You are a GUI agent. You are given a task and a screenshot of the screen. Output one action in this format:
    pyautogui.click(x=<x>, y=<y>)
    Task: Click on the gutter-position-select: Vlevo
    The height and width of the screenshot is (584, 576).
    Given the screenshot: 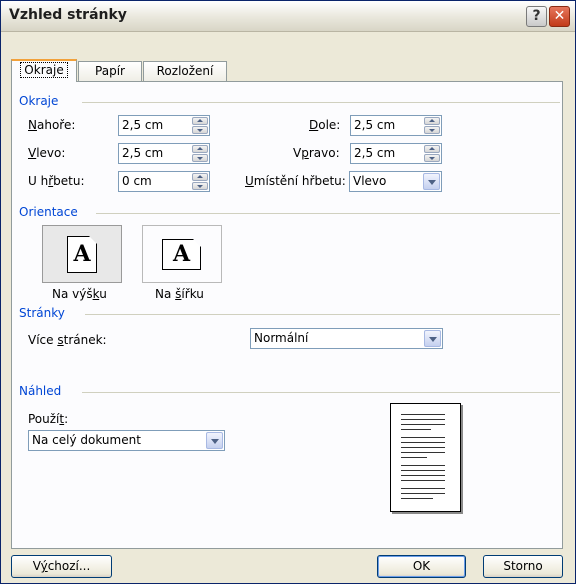 What is the action you would take?
    pyautogui.click(x=395, y=181)
    